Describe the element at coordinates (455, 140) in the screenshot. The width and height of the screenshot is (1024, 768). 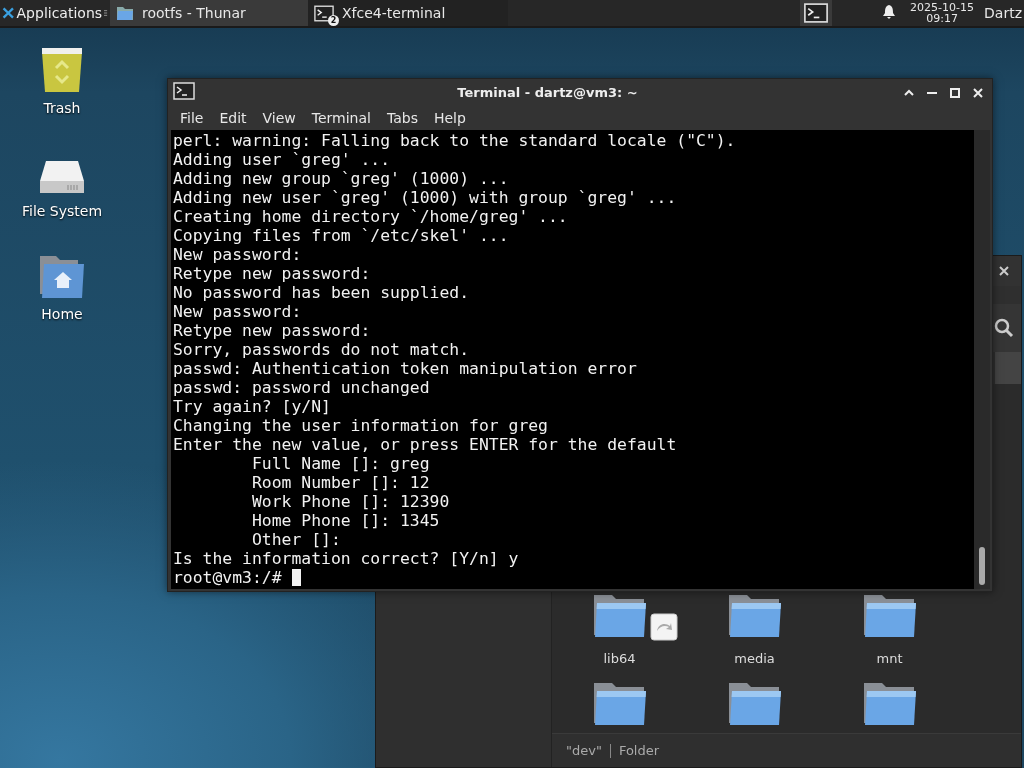
I see `terminal-line: perl: warning: Falling back to the standard locale ("C").` at that location.